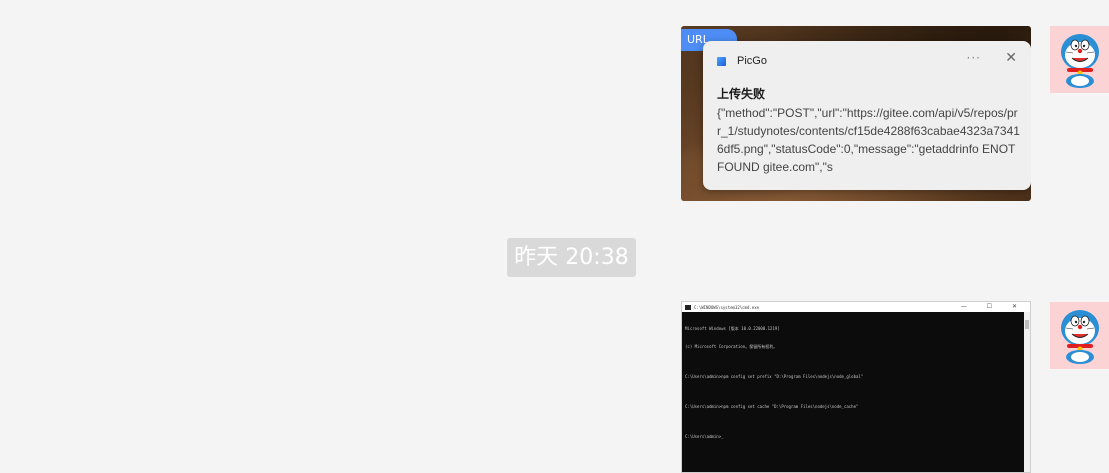 The width and height of the screenshot is (1109, 473). Describe the element at coordinates (727, 307) in the screenshot. I see `cmd-window-title: C:\WINDOWS\system32\cmd.exe` at that location.